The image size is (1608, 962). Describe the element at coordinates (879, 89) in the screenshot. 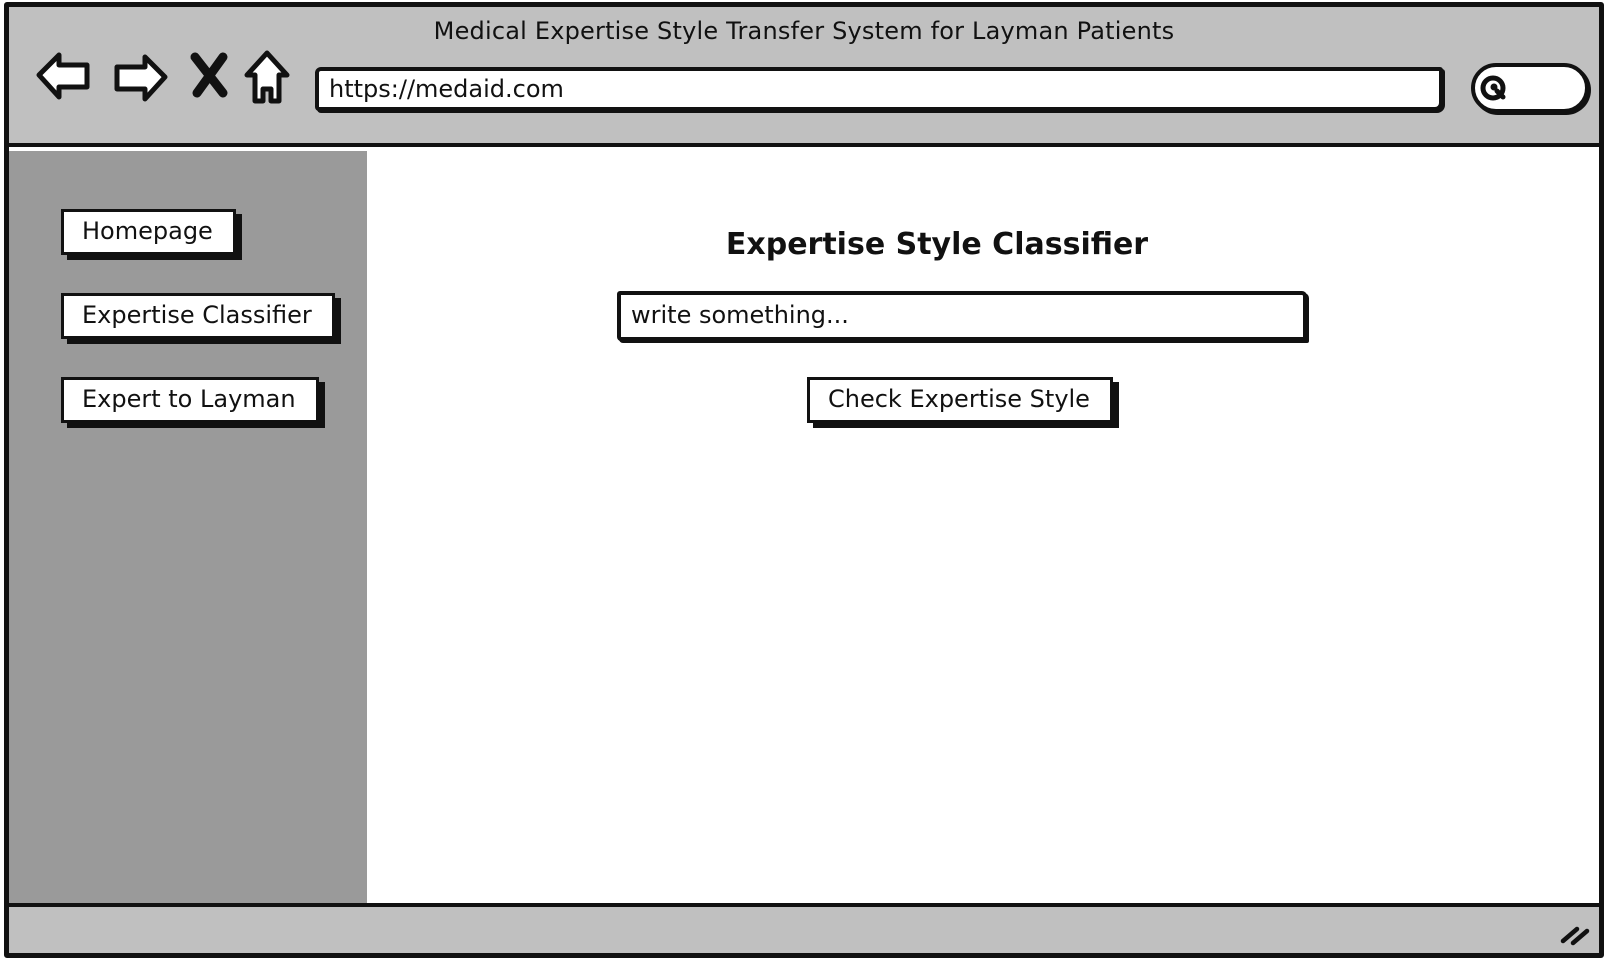

I see `address-bar: https://medaid.com` at that location.